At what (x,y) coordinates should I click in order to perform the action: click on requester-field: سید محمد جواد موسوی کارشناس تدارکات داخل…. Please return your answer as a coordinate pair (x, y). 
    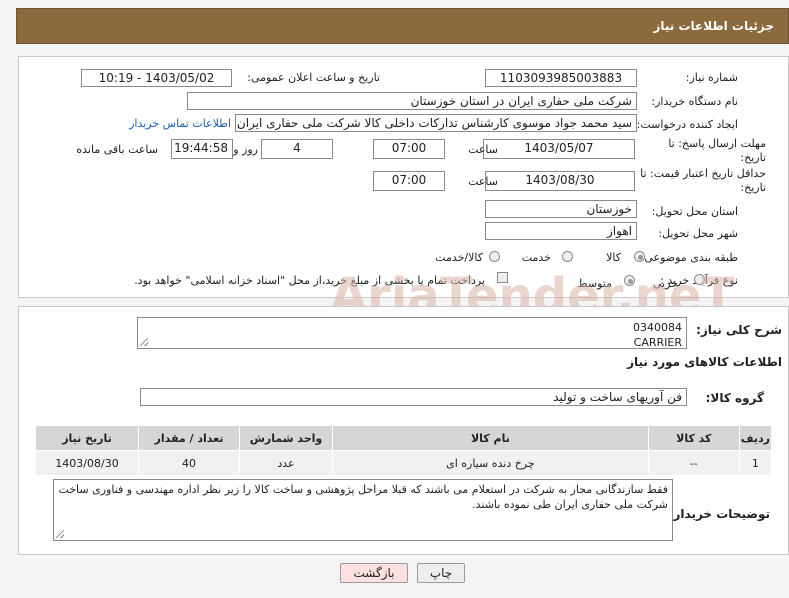
    Looking at the image, I should click on (436, 123).